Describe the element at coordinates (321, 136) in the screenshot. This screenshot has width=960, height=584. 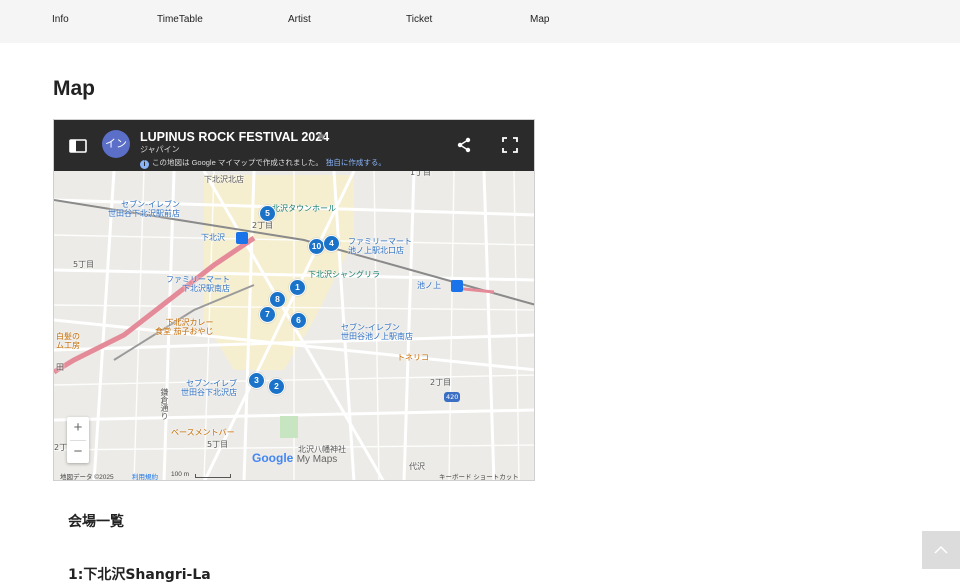
I see `star-icon: ★` at that location.